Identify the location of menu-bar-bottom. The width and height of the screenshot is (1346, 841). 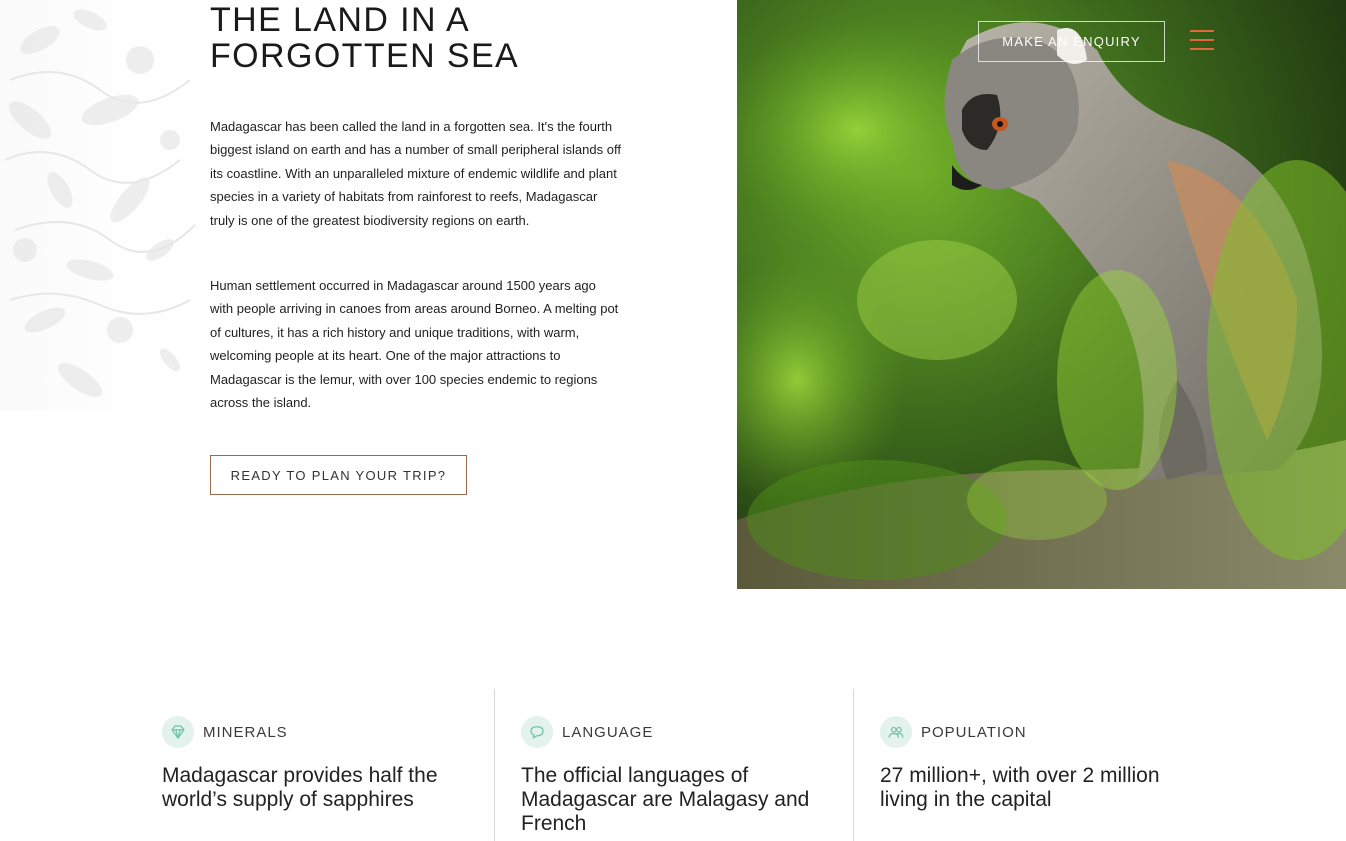
(1202, 49).